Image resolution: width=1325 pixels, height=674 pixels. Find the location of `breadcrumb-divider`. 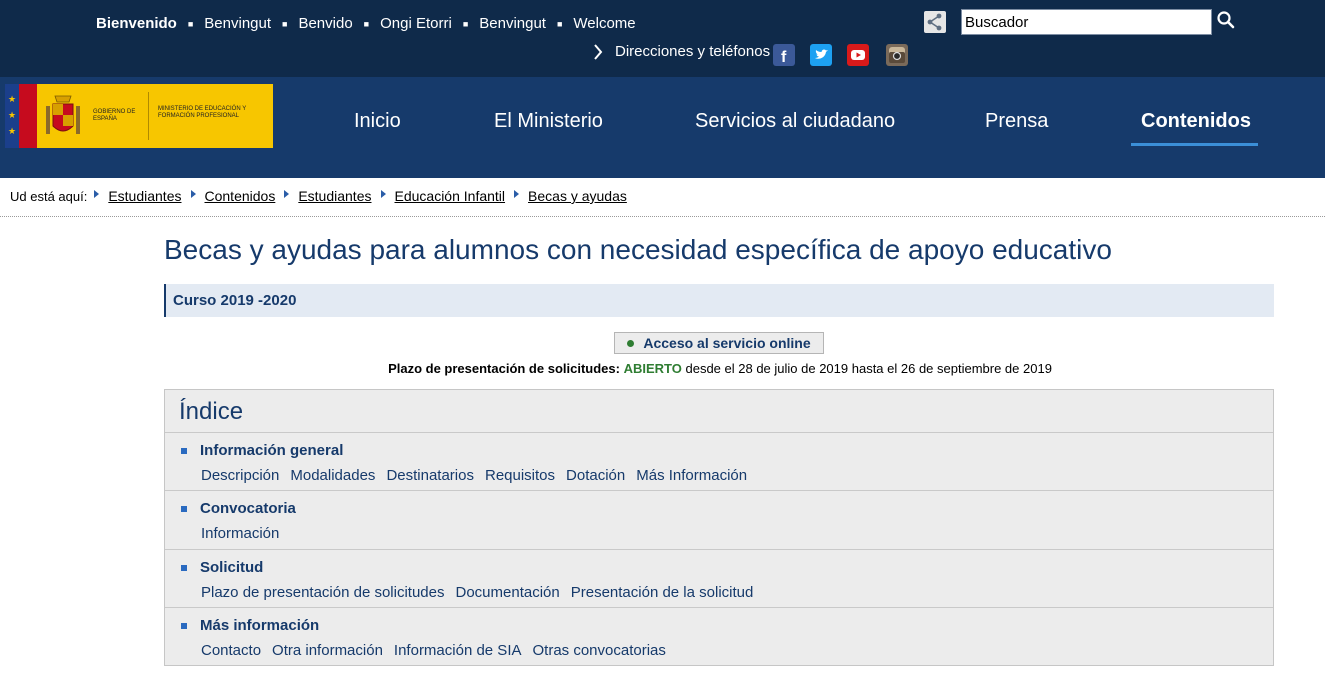

breadcrumb-divider is located at coordinates (662, 216).